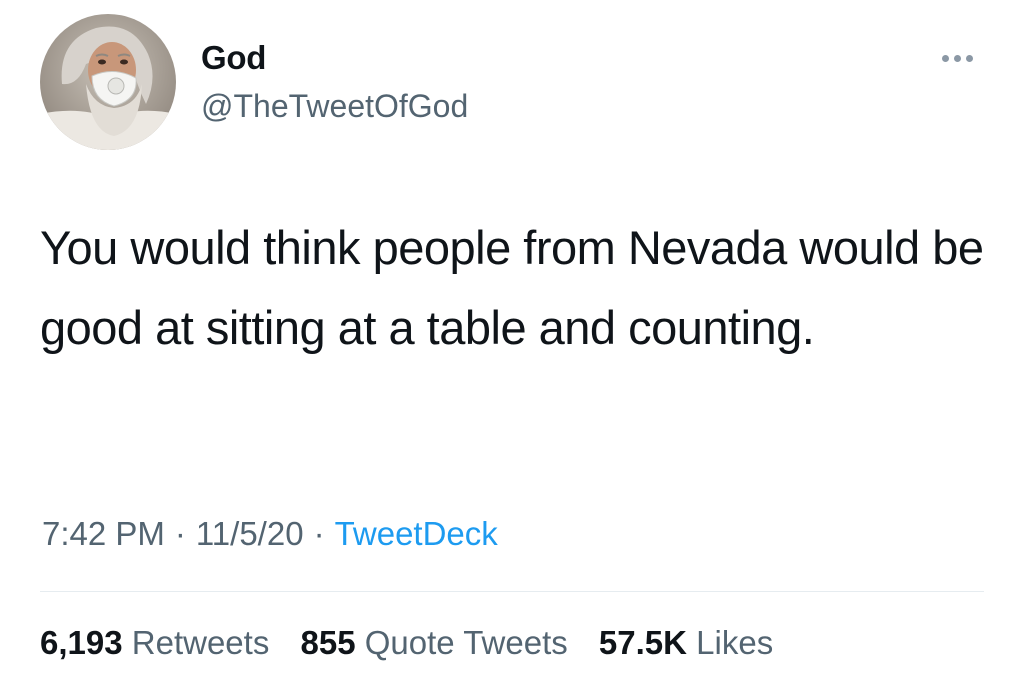  Describe the element at coordinates (103, 533) in the screenshot. I see `tweet-time: 7:42 PM` at that location.